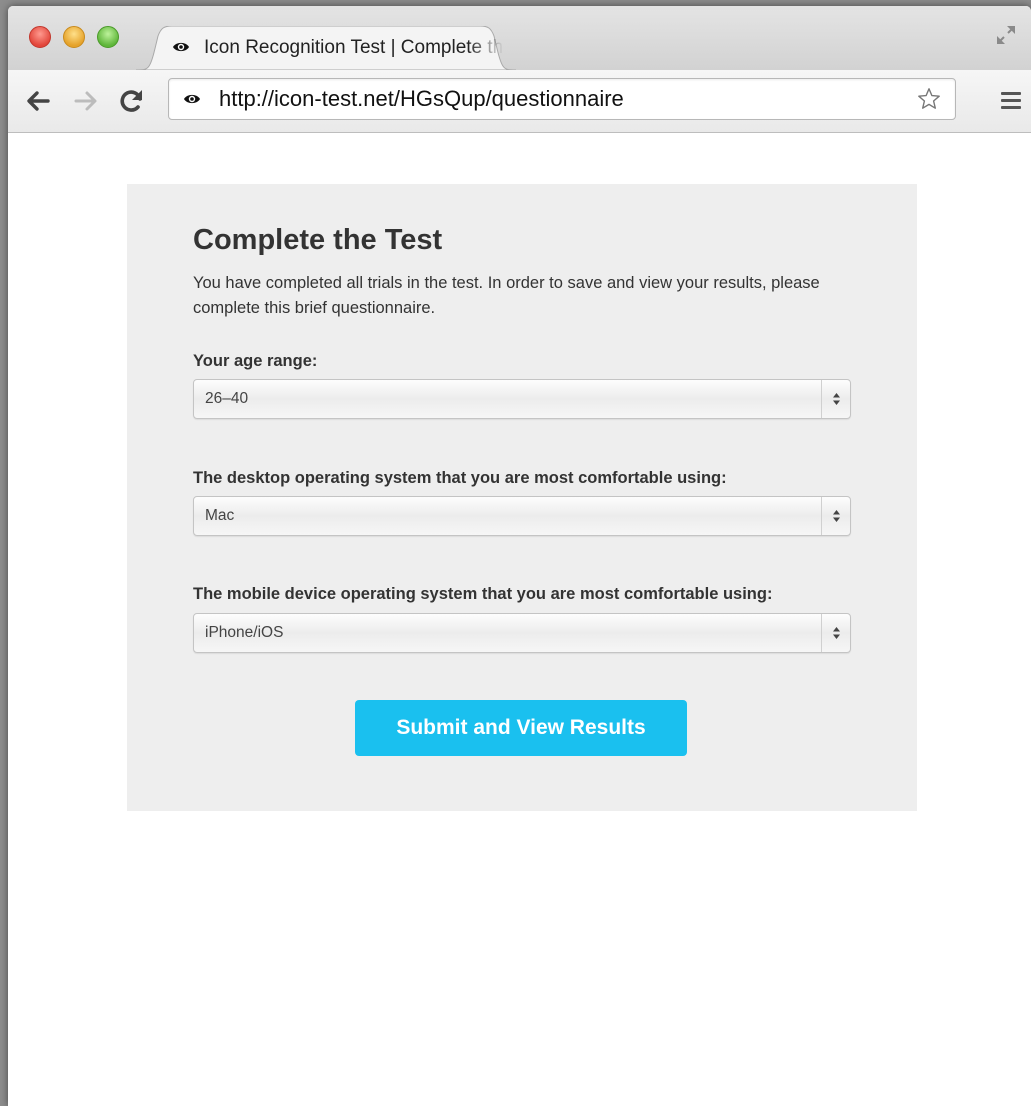 This screenshot has width=1031, height=1106. What do you see at coordinates (1011, 101) in the screenshot?
I see `menu-icon` at bounding box center [1011, 101].